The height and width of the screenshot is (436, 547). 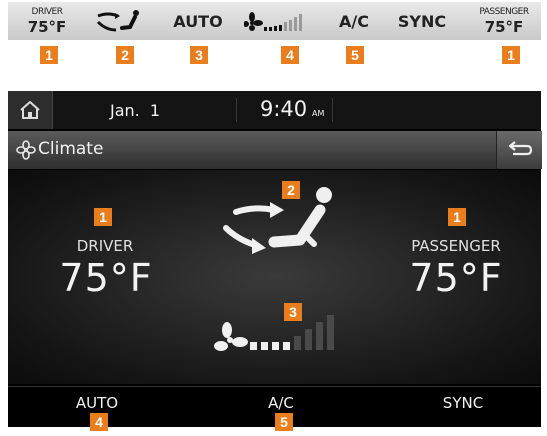 I want to click on airflow-mode-button, so click(x=279, y=223).